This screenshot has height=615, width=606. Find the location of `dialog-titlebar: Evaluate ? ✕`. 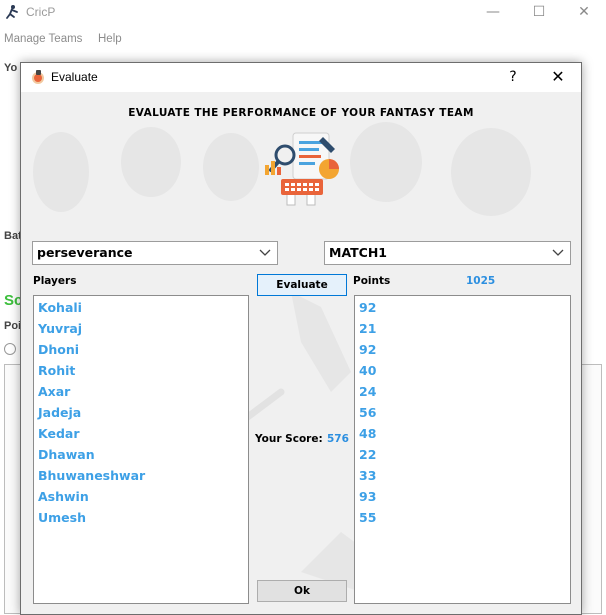

dialog-titlebar: Evaluate ? ✕ is located at coordinates (301, 77).